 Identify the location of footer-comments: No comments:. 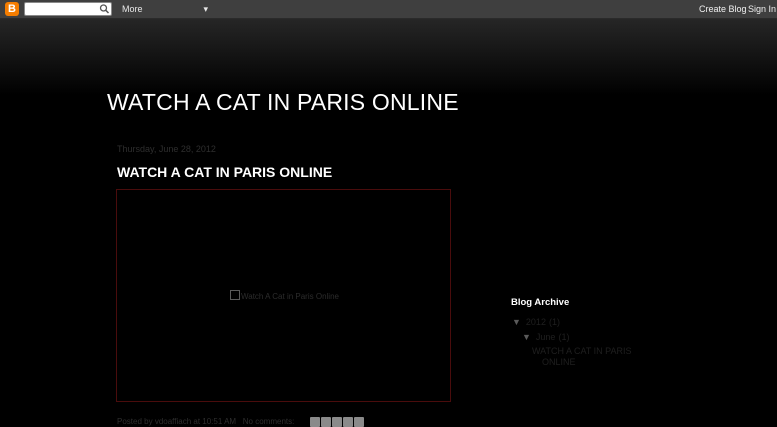
(269, 421).